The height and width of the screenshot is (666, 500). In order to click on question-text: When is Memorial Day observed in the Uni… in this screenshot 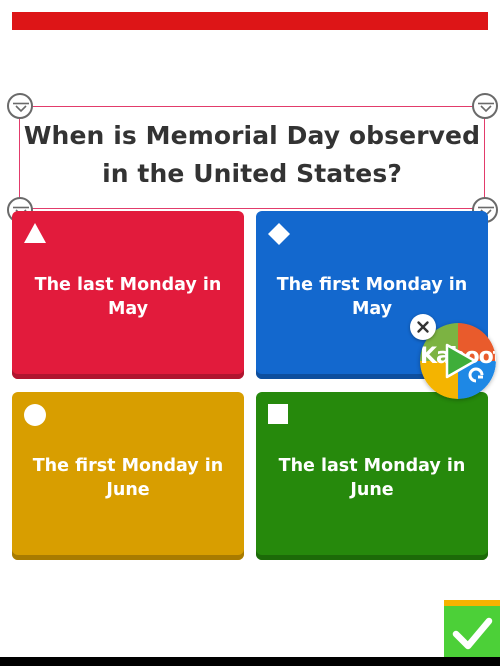, I will do `click(252, 155)`.